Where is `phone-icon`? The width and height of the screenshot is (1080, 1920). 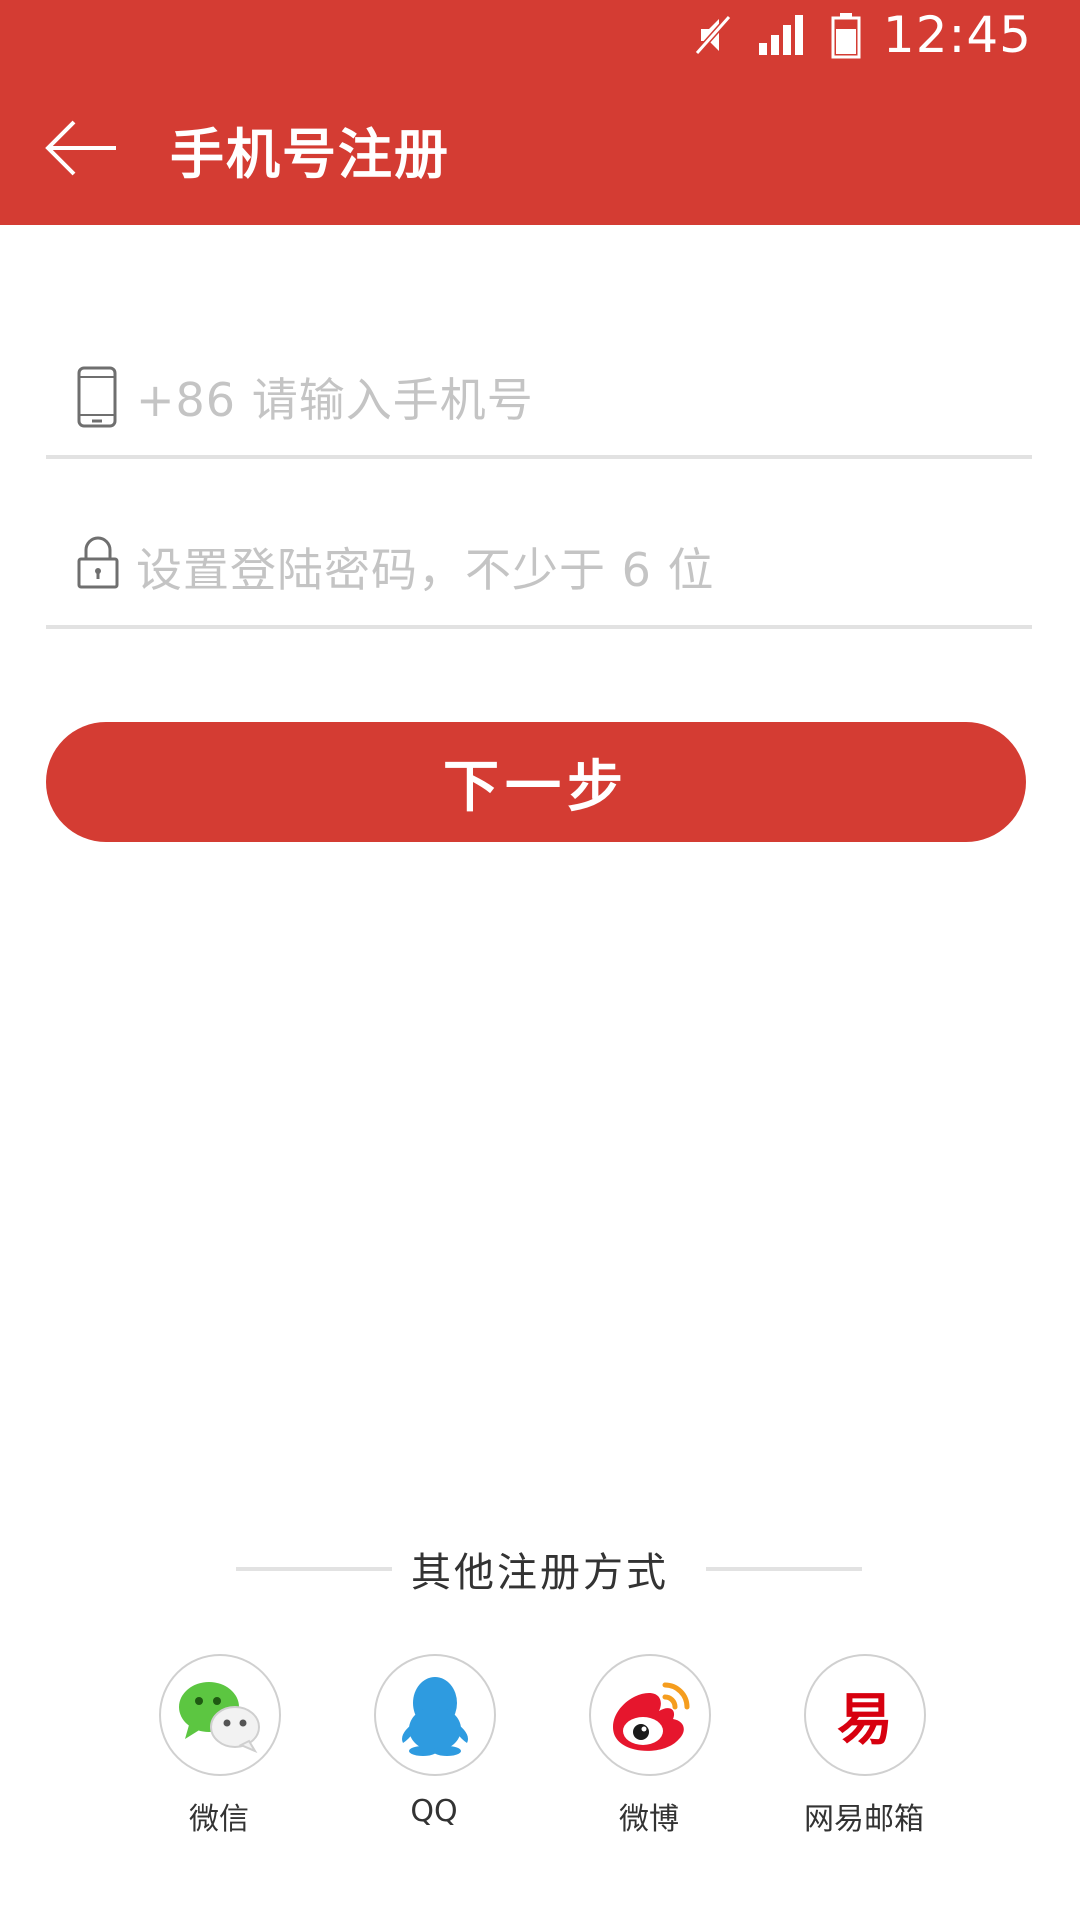
phone-icon is located at coordinates (97, 399).